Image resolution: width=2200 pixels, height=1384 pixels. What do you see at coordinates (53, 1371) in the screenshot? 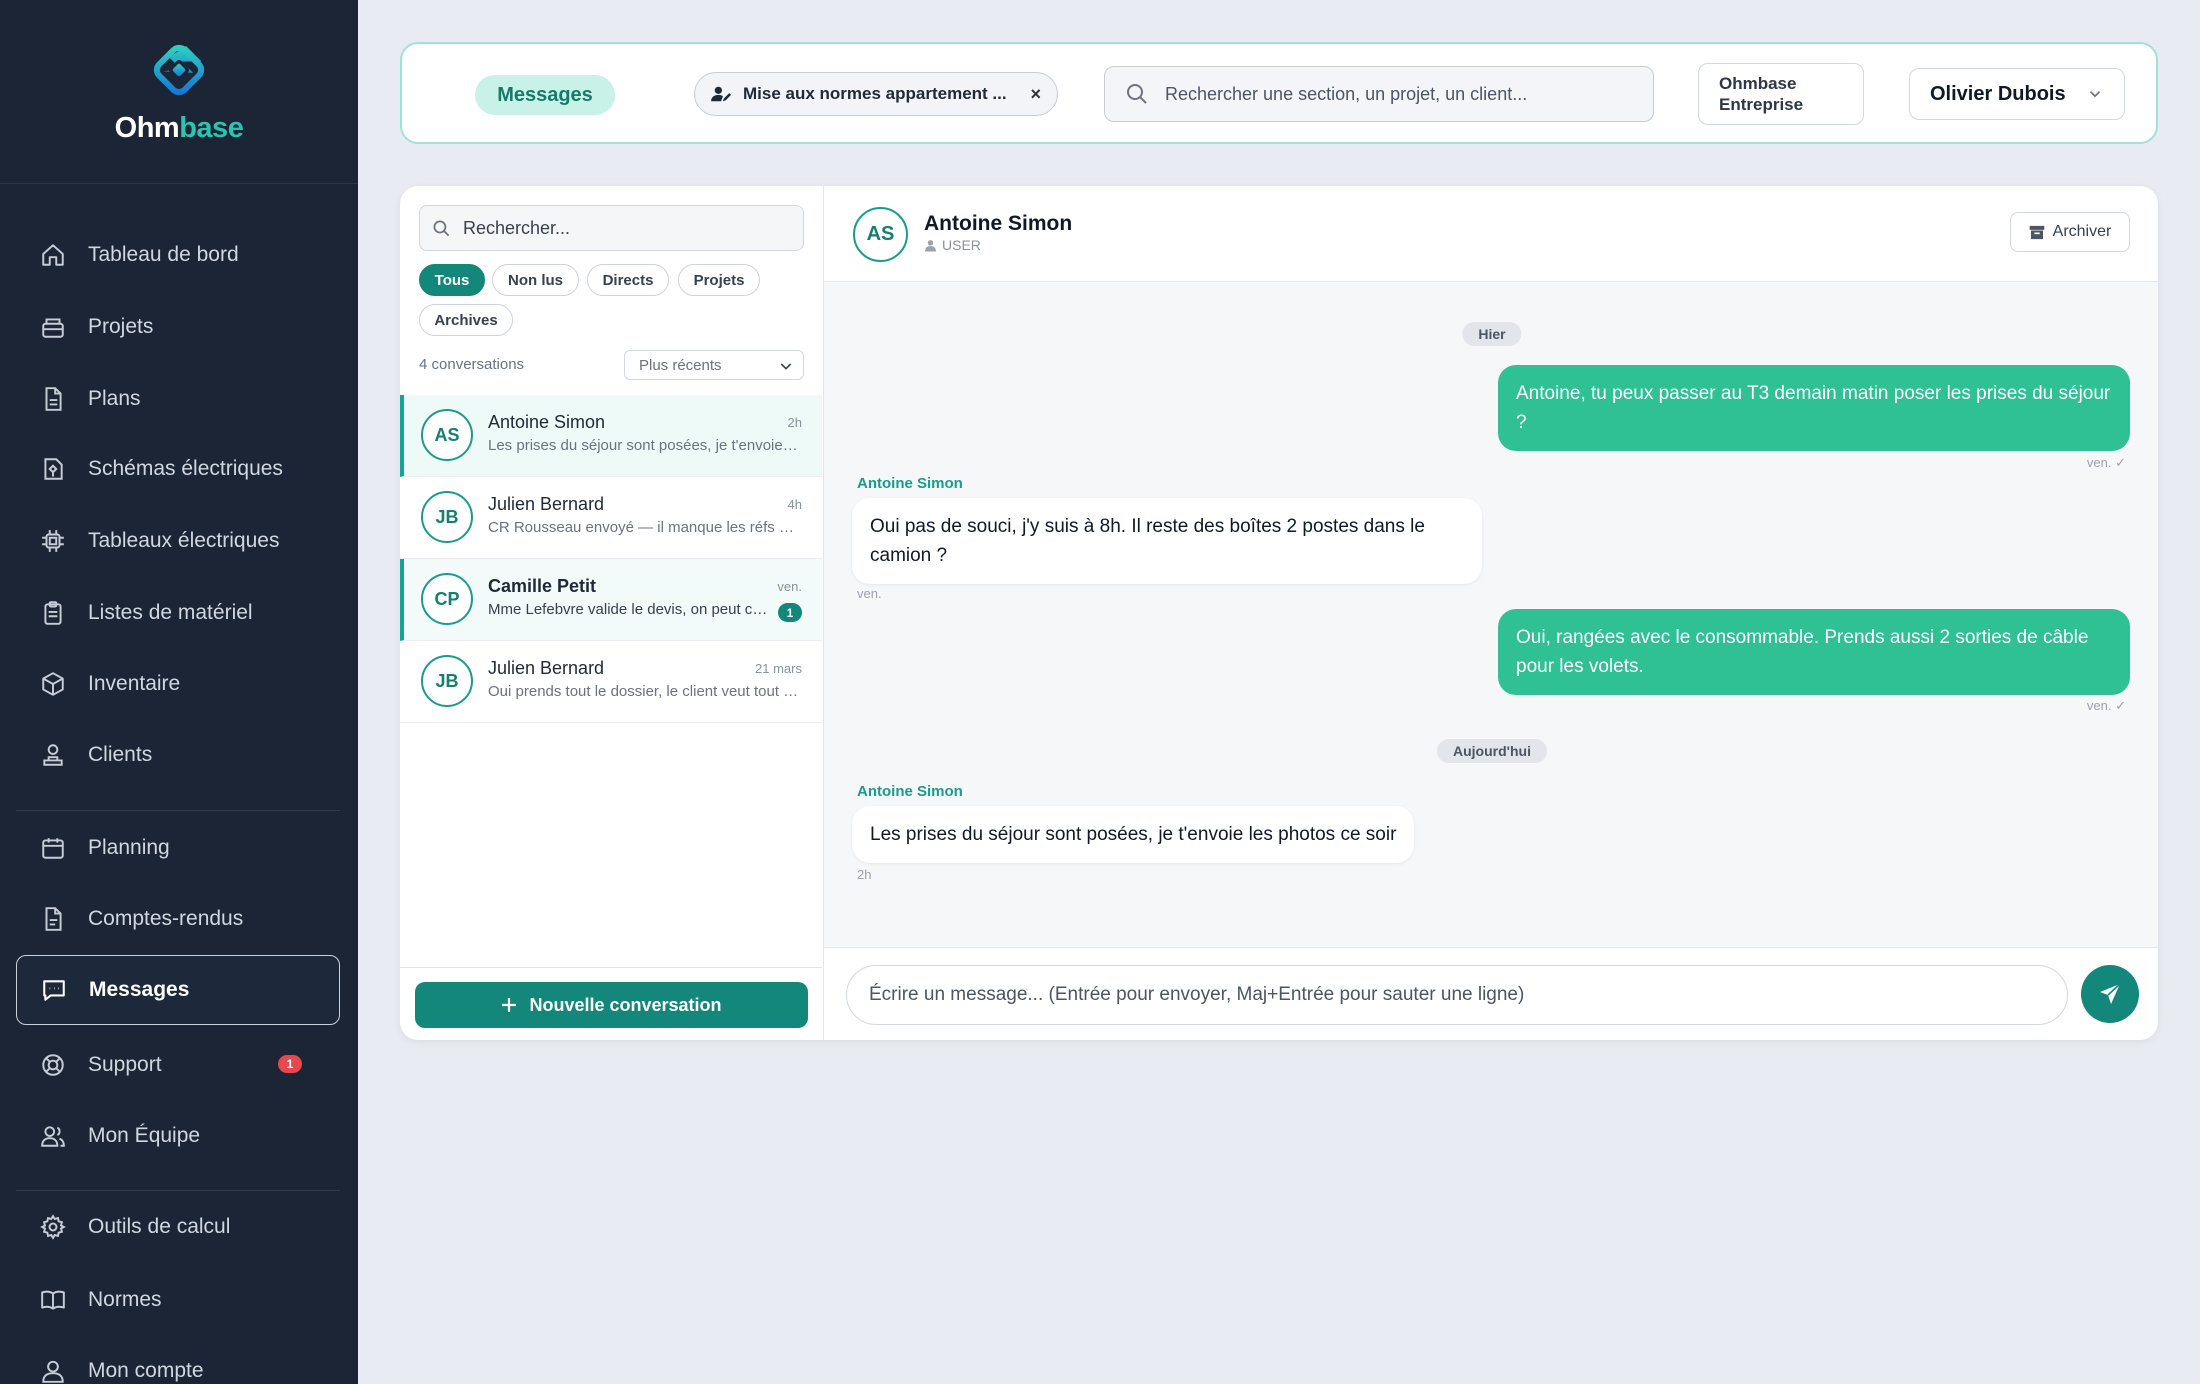
I see `user-icon` at bounding box center [53, 1371].